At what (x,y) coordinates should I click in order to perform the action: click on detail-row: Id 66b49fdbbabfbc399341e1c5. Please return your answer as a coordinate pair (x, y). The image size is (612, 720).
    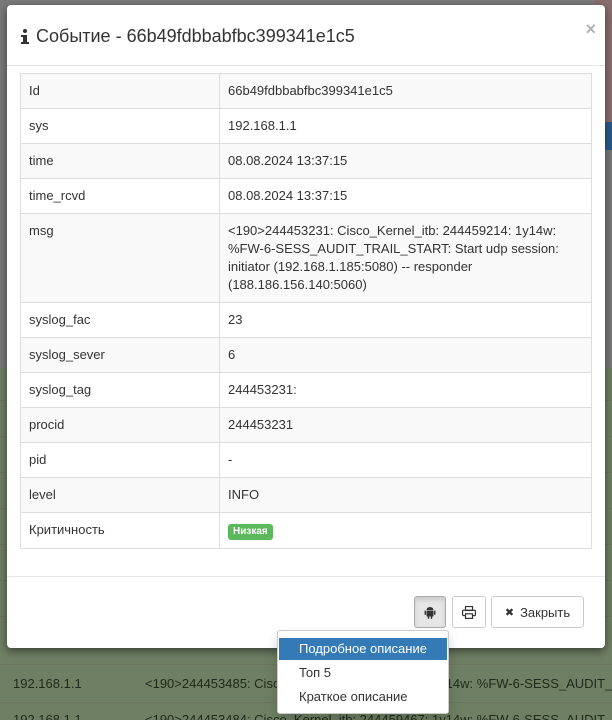
    Looking at the image, I should click on (306, 91).